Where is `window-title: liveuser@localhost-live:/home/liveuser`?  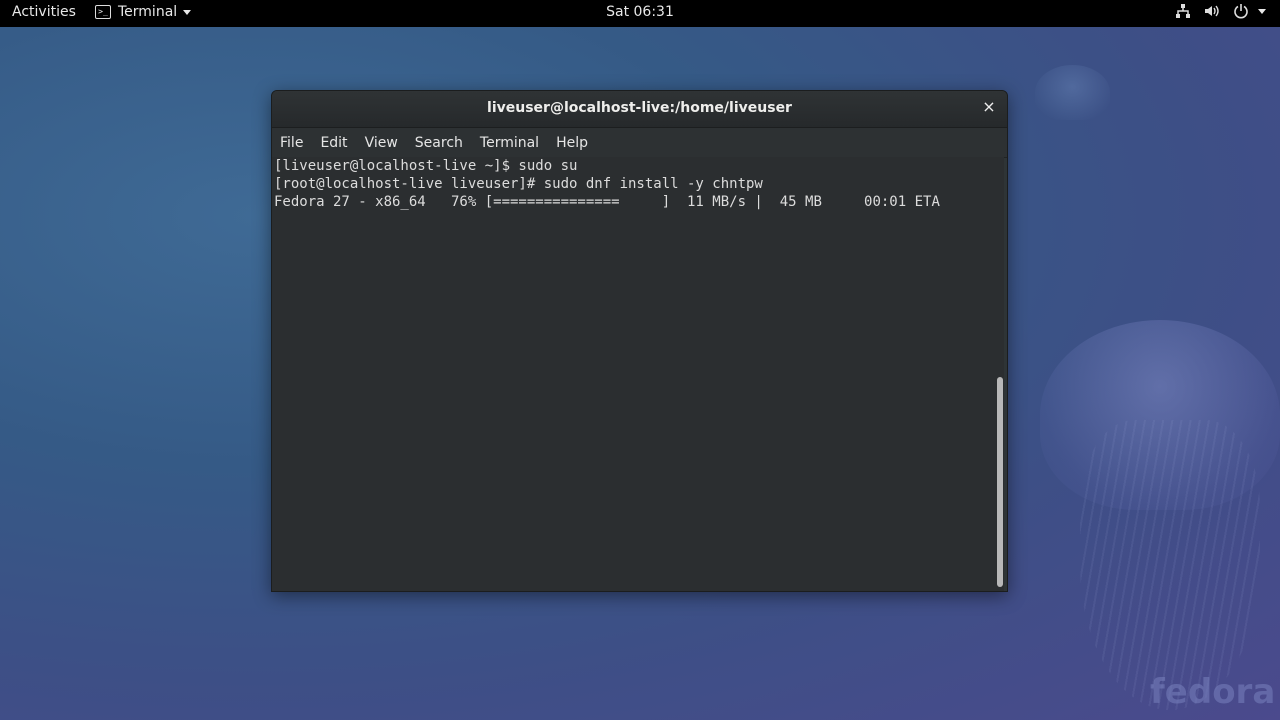 window-title: liveuser@localhost-live:/home/liveuser is located at coordinates (639, 108).